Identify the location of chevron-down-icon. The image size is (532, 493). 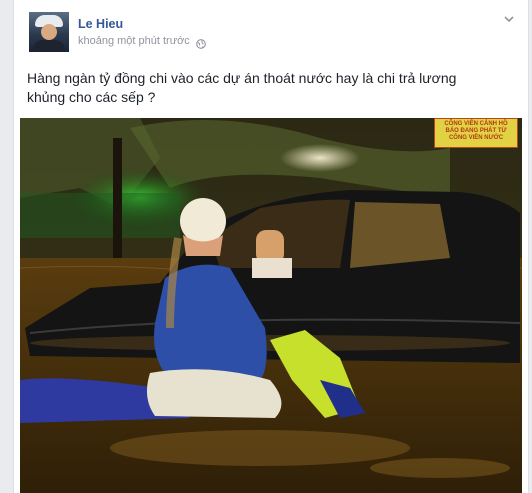
(509, 19).